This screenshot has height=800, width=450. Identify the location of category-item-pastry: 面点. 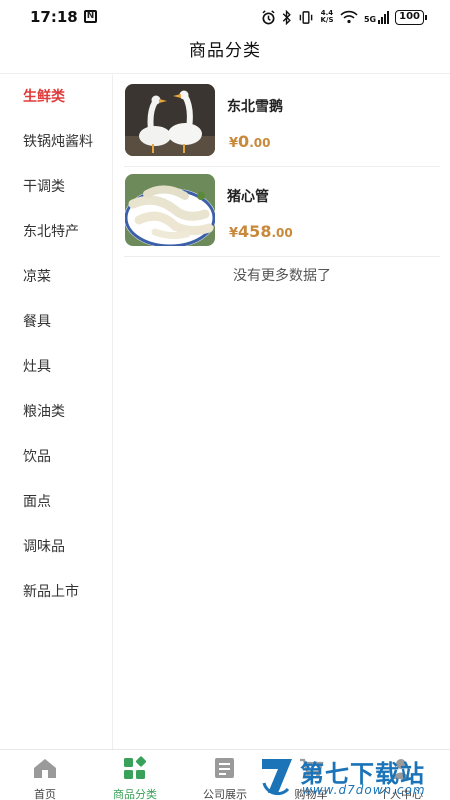
(56, 502).